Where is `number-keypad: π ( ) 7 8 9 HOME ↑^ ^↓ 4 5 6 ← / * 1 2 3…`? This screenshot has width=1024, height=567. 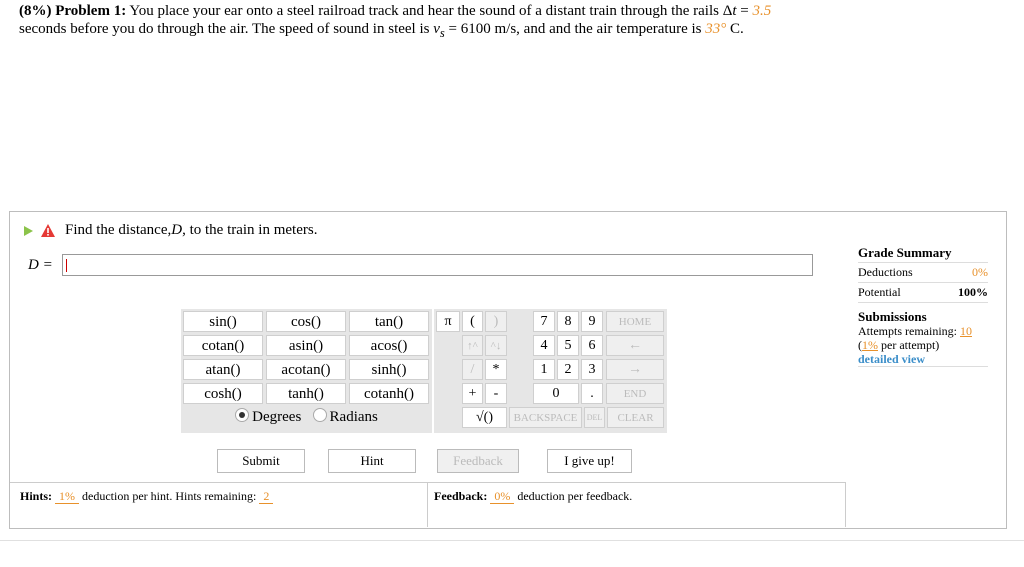
number-keypad: π ( ) 7 8 9 HOME ↑^ ^↓ 4 5 6 ← / * 1 2 3… is located at coordinates (550, 371).